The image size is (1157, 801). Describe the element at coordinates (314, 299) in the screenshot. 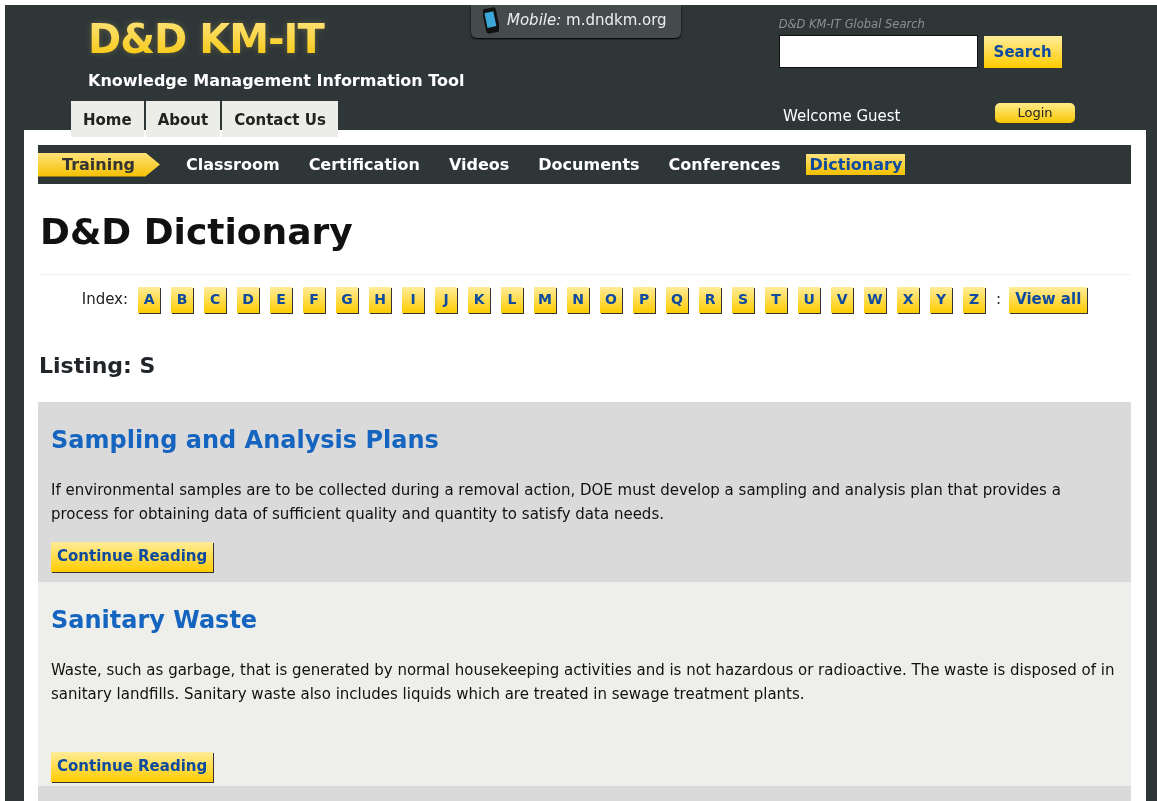

I see `letter-button: F` at that location.